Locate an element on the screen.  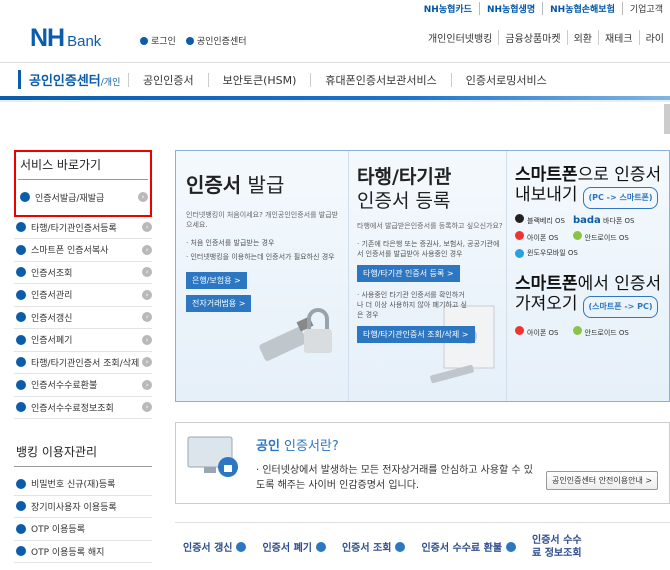
sidebar-user-item: OTP 이용등록 is located at coordinates (83, 529).